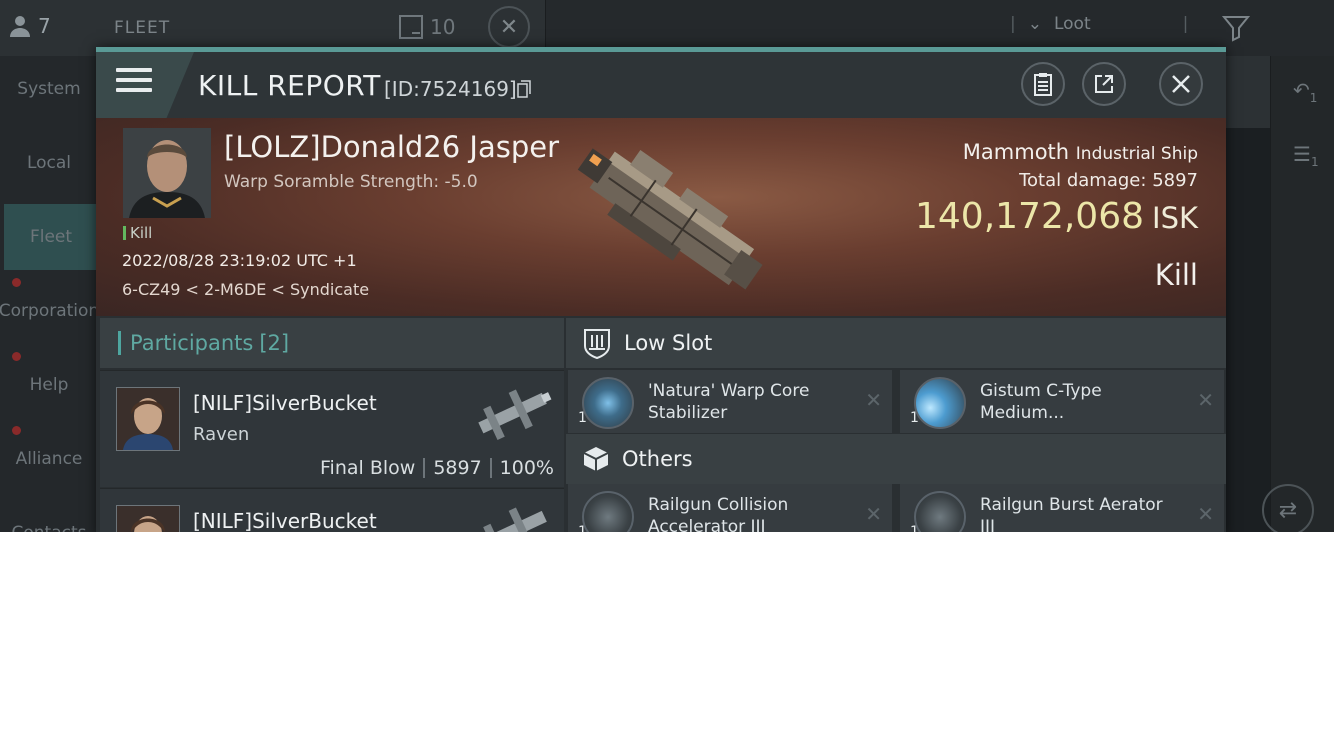  I want to click on close-icon: ✕, so click(509, 27).